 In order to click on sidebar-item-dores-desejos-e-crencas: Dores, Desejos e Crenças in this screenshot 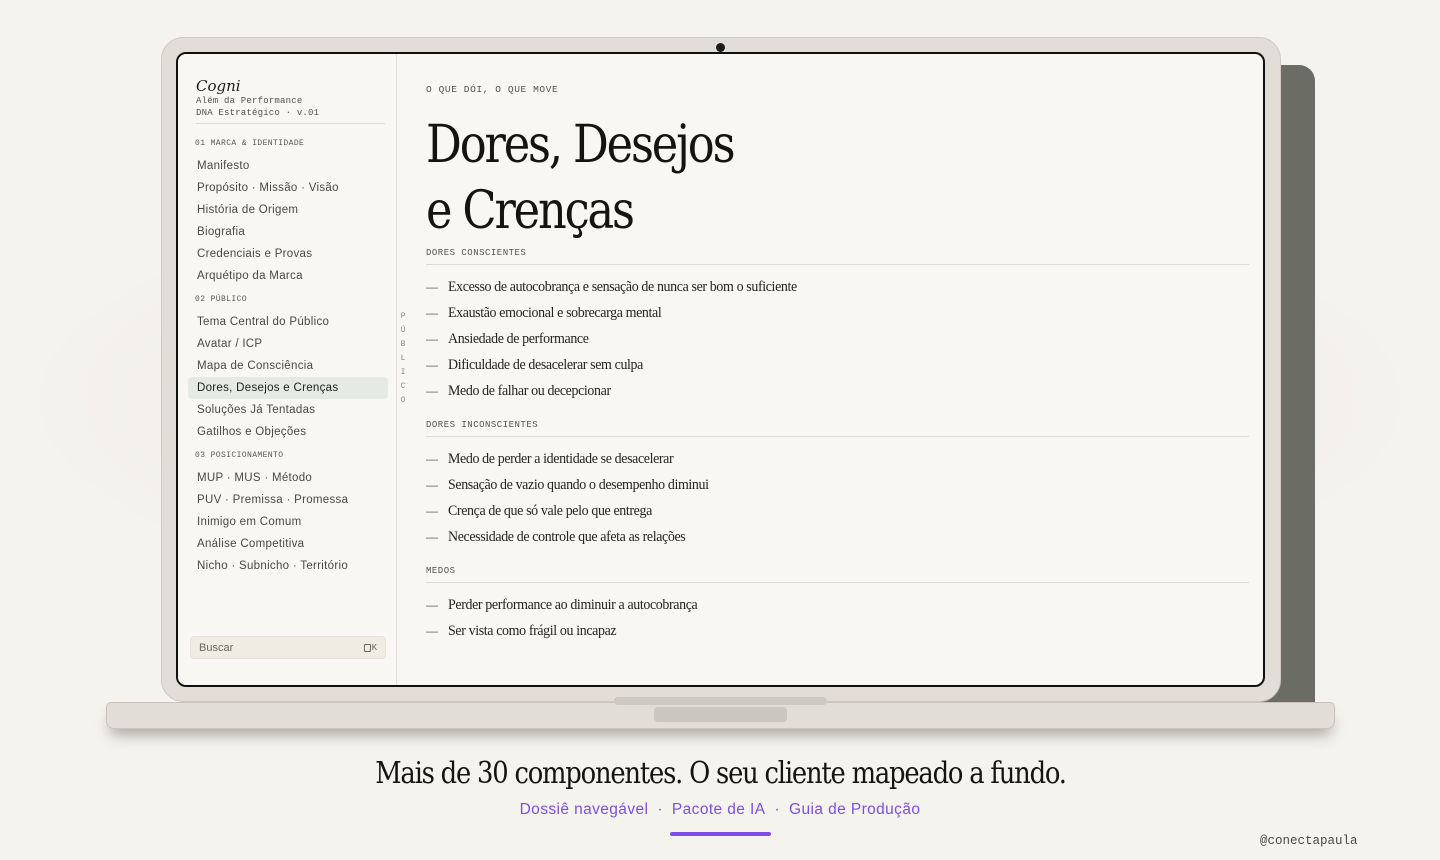, I will do `click(288, 388)`.